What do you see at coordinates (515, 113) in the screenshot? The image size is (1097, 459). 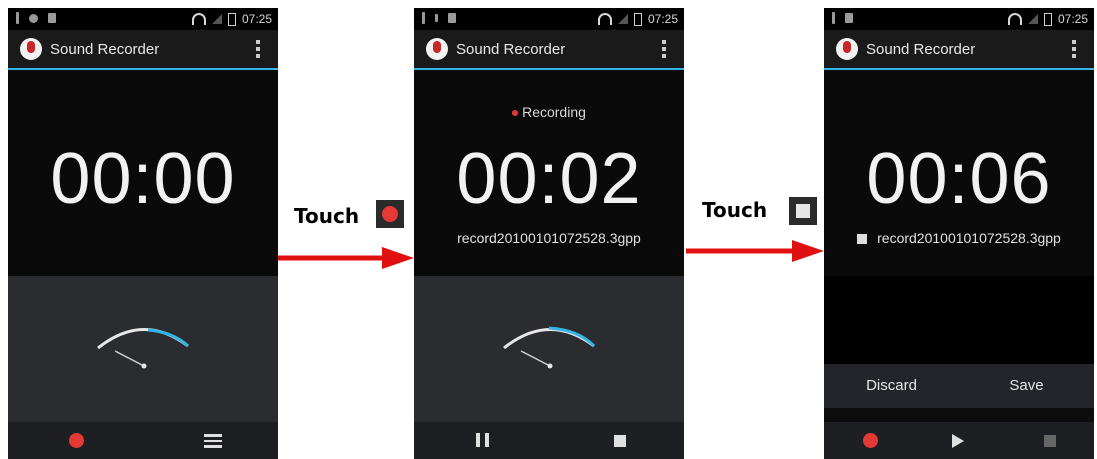 I see `recording-dot-icon` at bounding box center [515, 113].